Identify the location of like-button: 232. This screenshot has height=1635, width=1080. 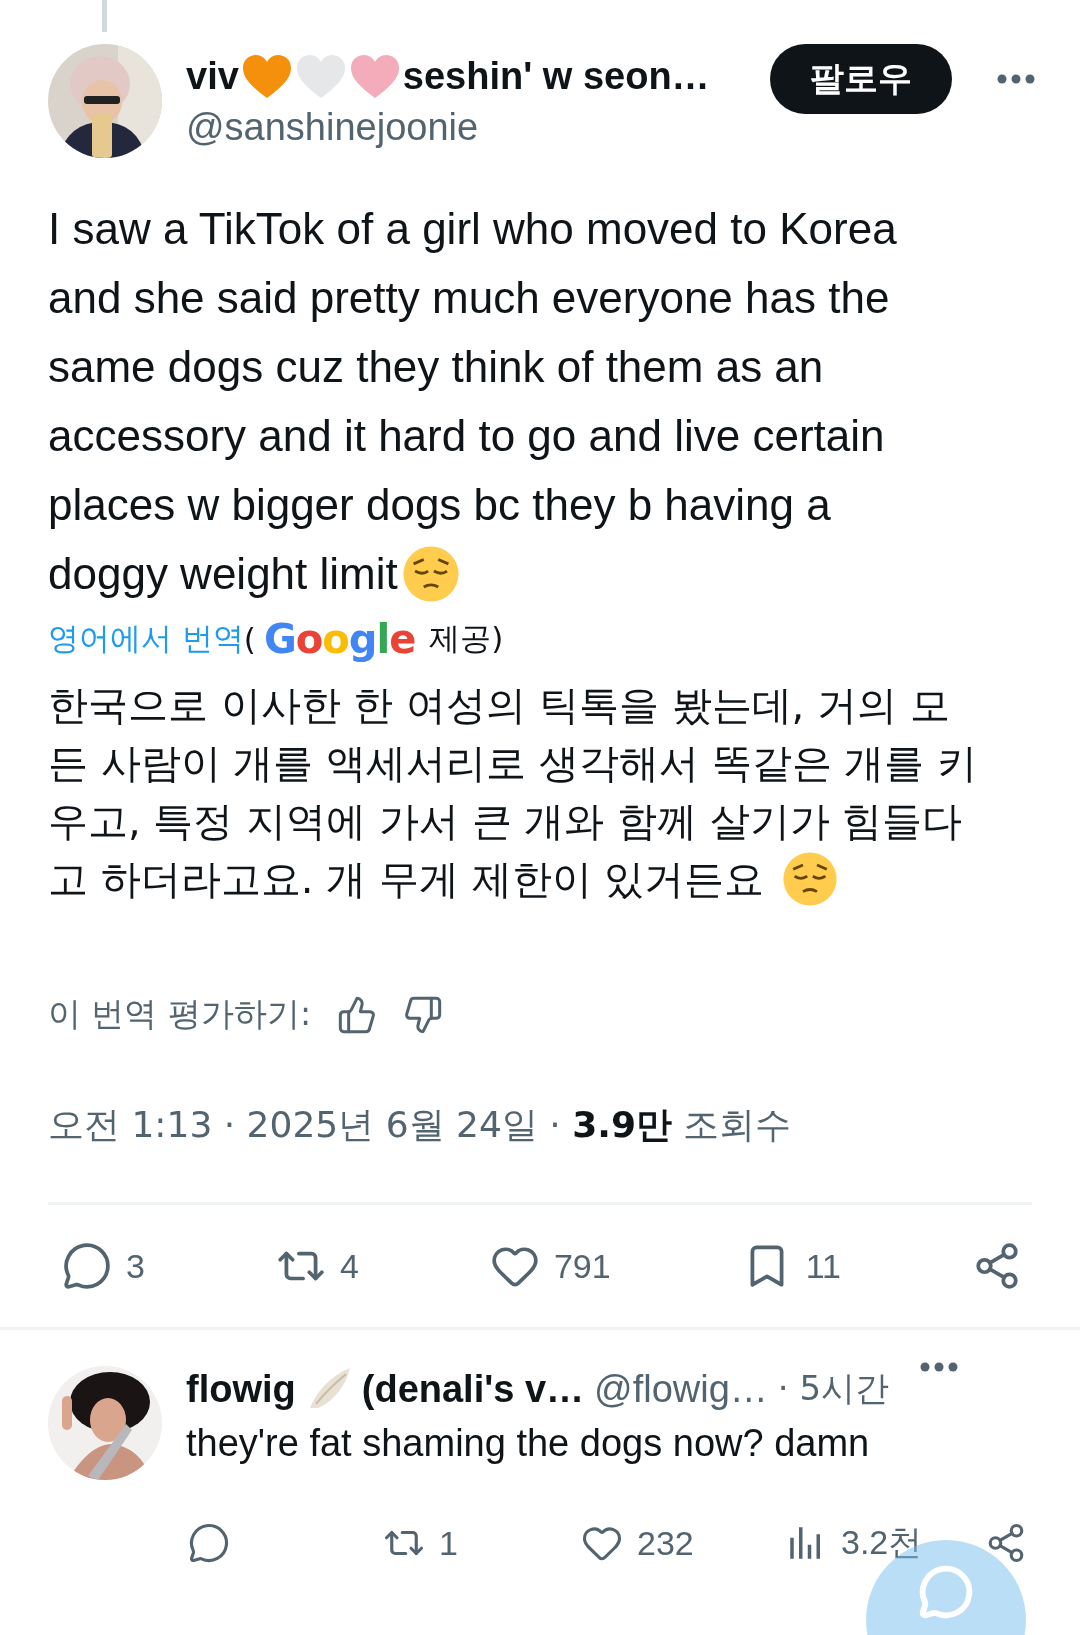
(683, 1543).